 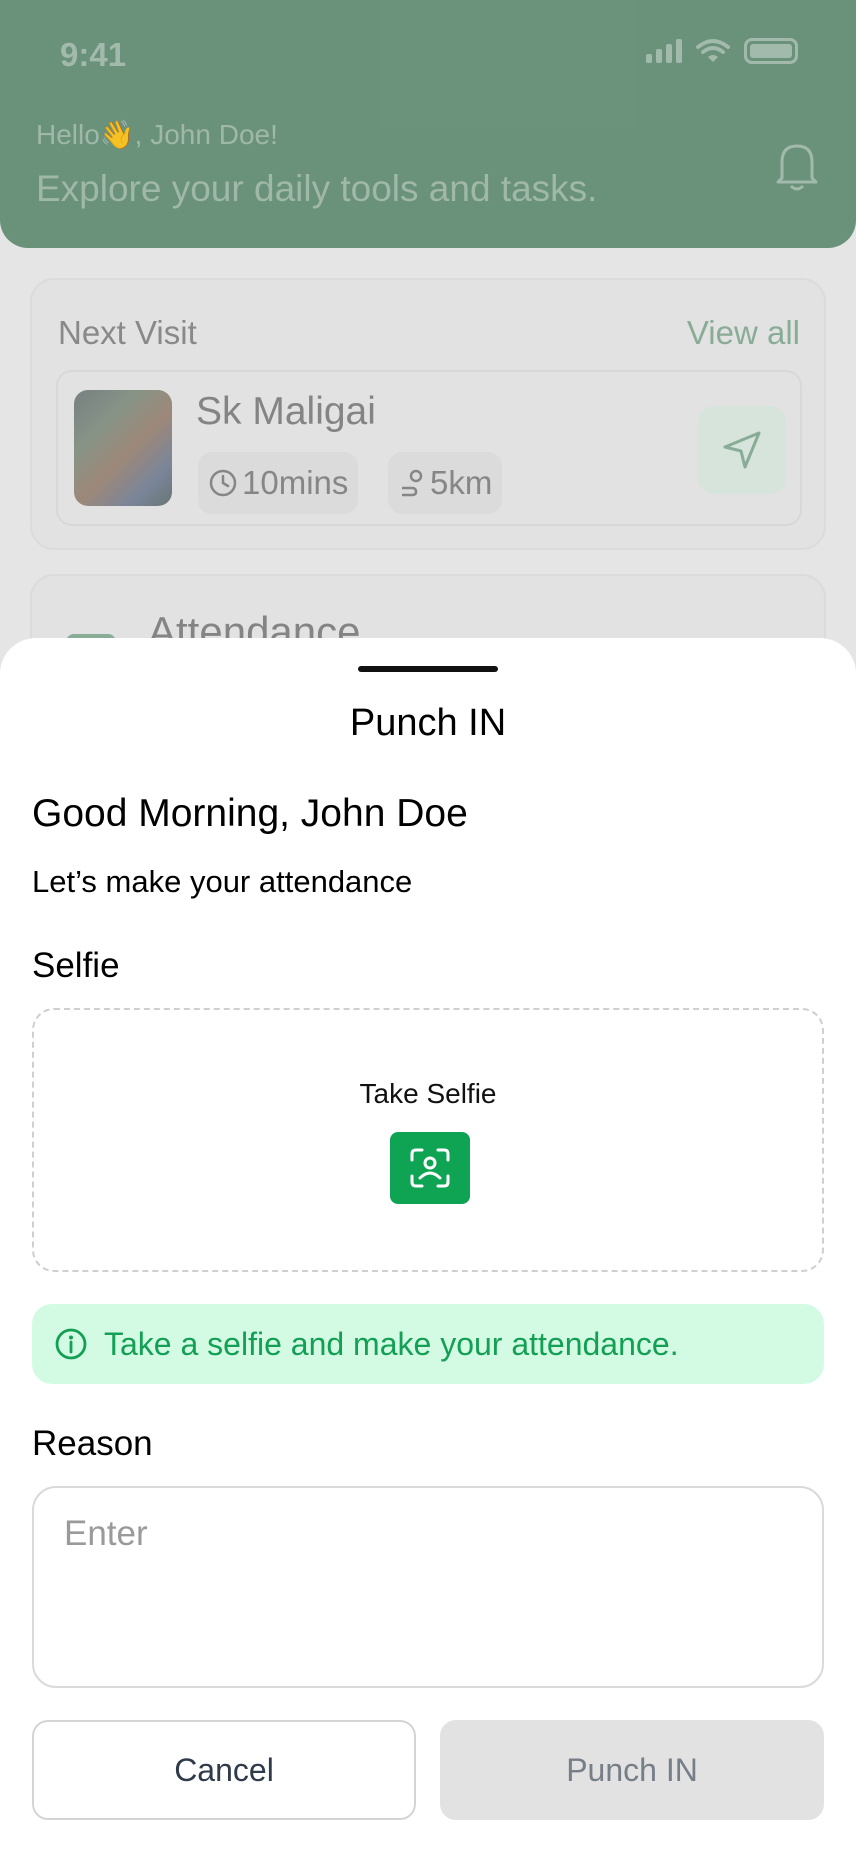 What do you see at coordinates (76, 965) in the screenshot?
I see `selfie-label: Selfie` at bounding box center [76, 965].